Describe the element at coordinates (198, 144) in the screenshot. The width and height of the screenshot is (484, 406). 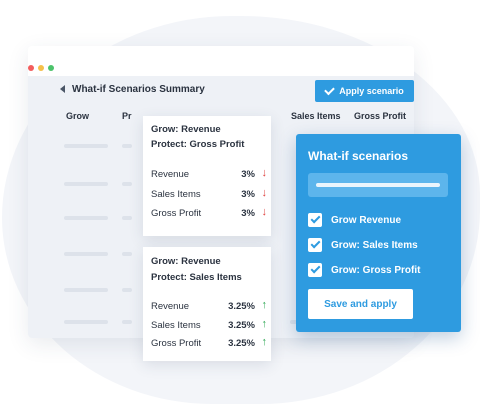
I see `card-protect-label: Protect: Gross Profit` at that location.